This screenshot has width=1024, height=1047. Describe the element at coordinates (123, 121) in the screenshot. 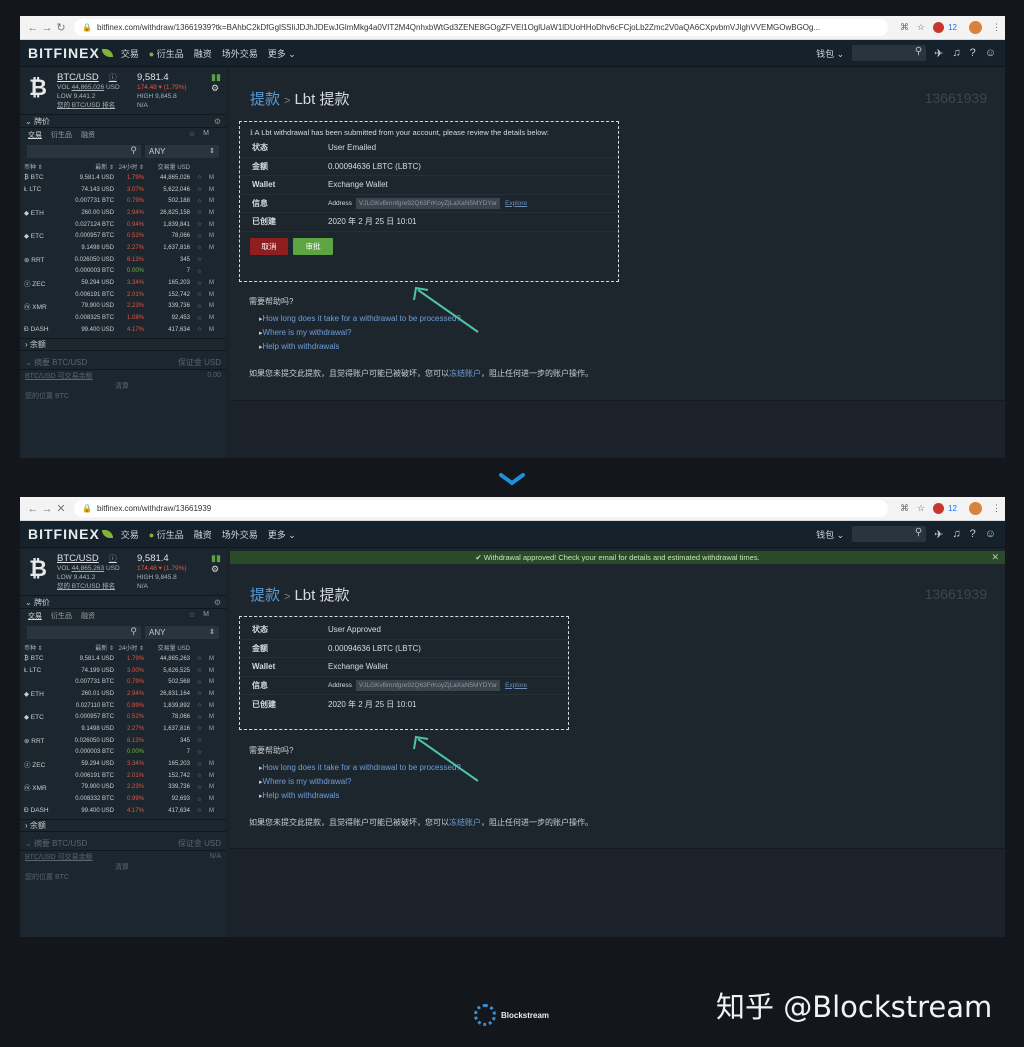

I see `section-tickers-header: ⌄ 牌价 ⚙` at that location.